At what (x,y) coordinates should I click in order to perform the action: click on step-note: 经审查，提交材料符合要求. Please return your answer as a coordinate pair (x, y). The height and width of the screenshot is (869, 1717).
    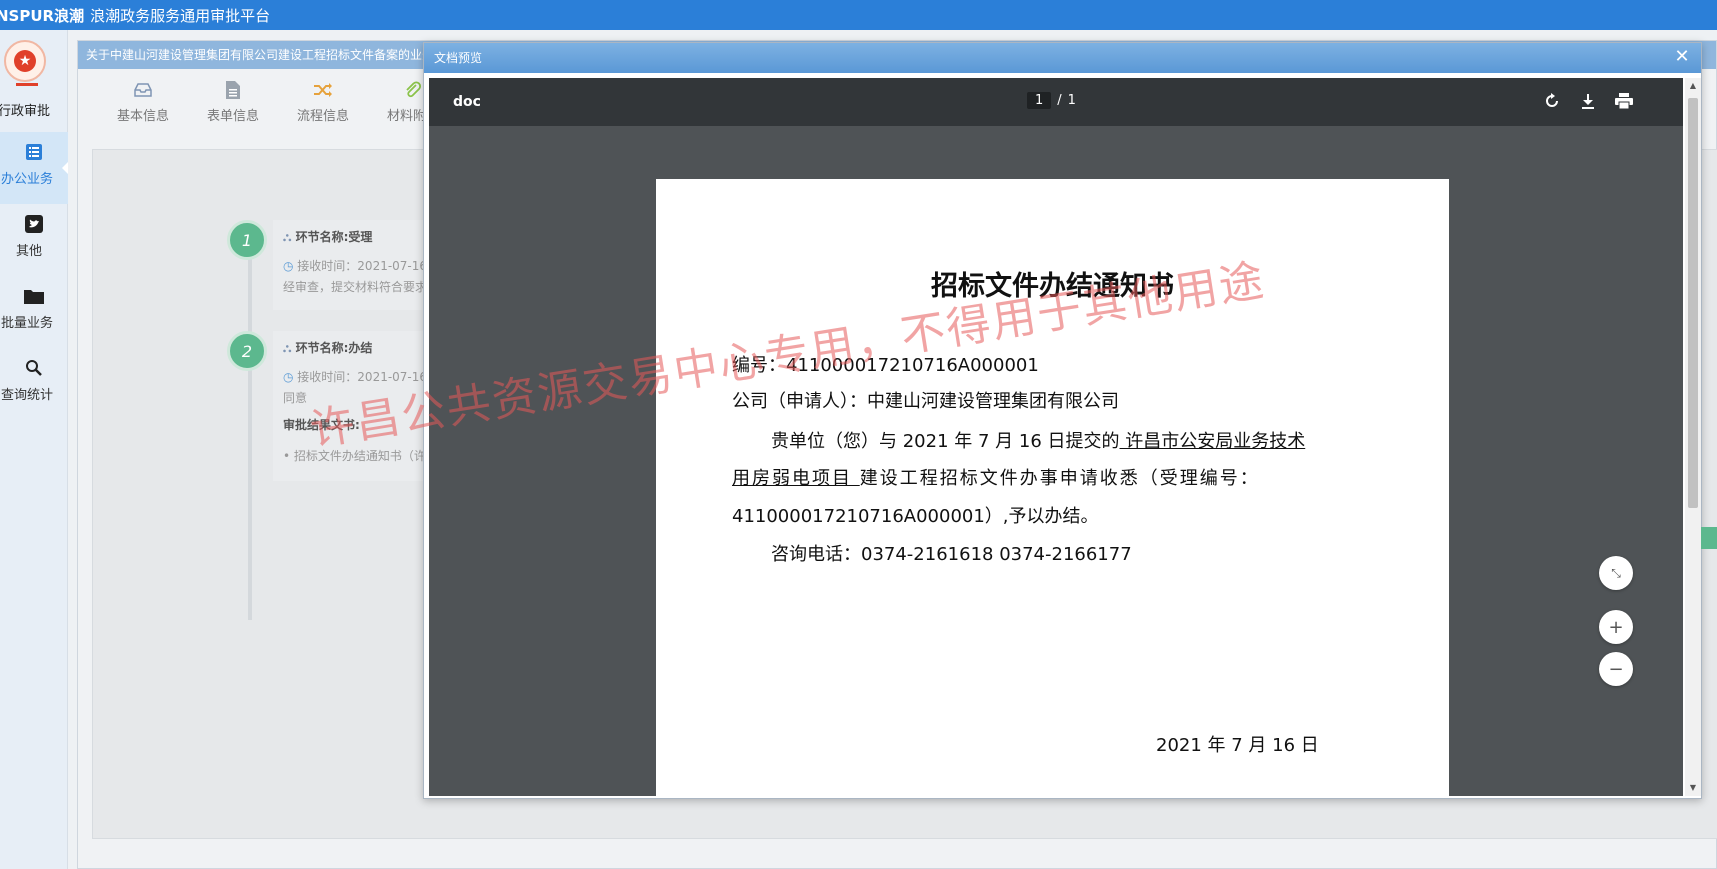
    Looking at the image, I should click on (355, 287).